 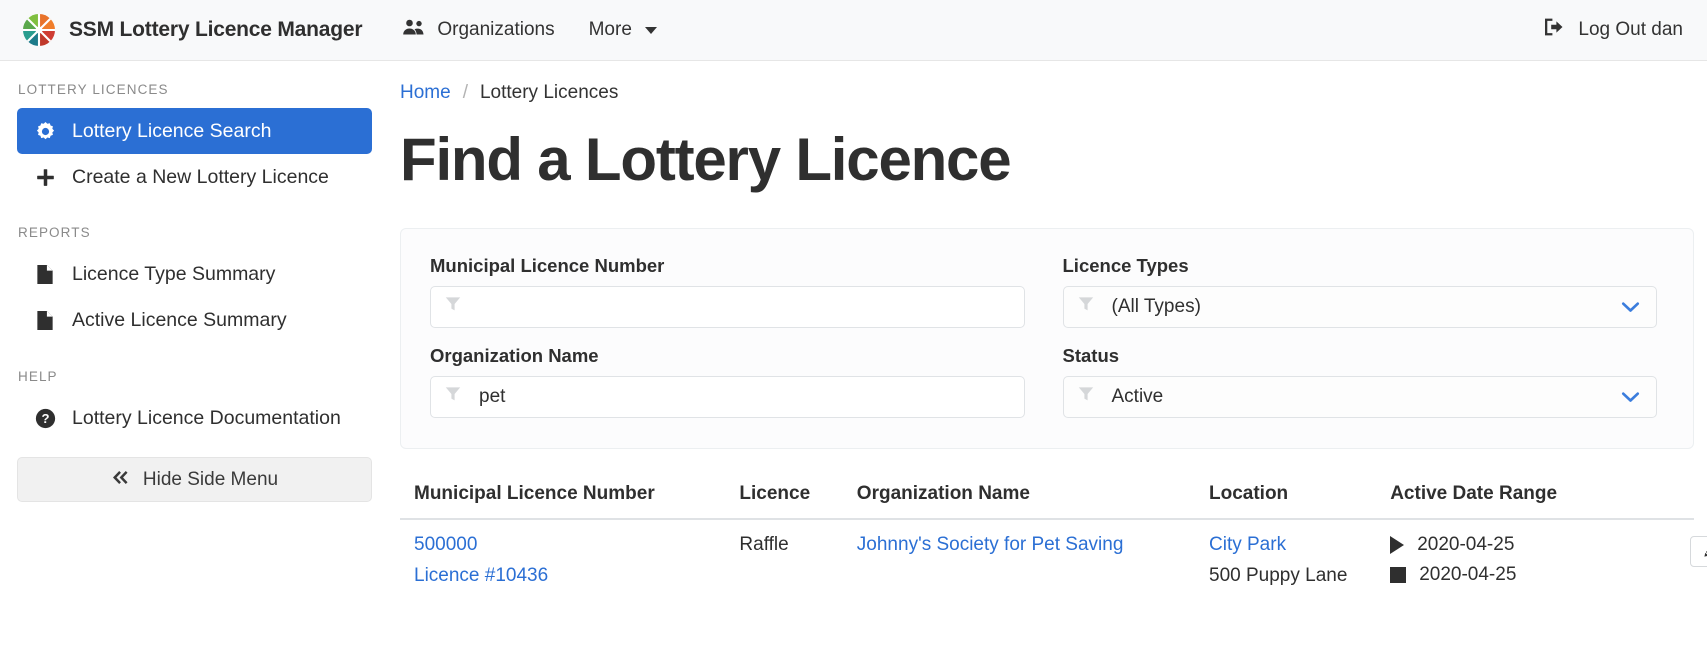 What do you see at coordinates (1019, 559) in the screenshot?
I see `cell-organization-name: Johnny's Society for Pet Saving` at bounding box center [1019, 559].